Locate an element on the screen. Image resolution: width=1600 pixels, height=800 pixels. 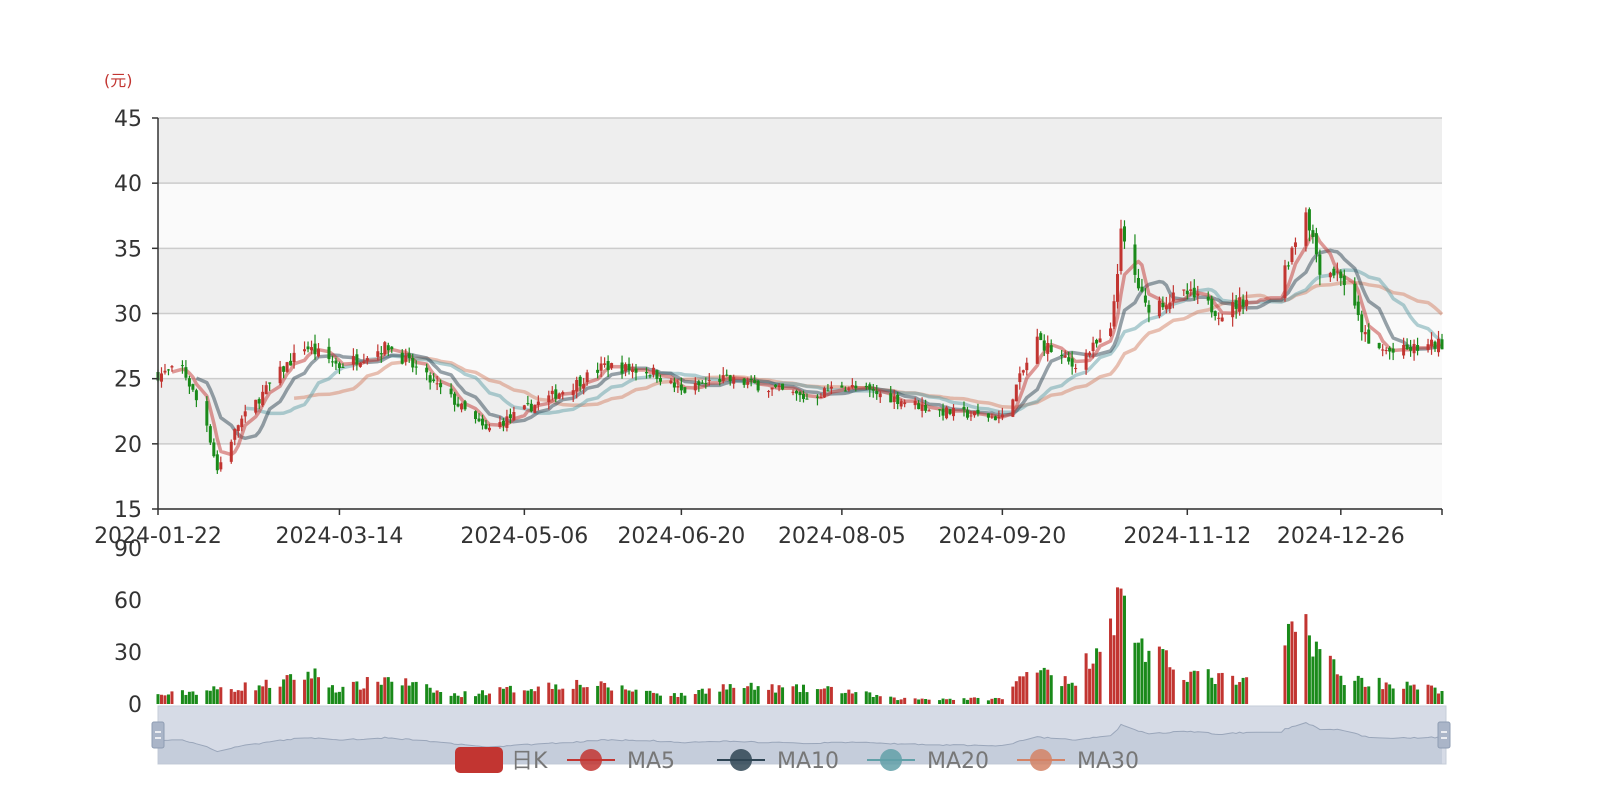
volume-bar-series is located at coordinates (800, 645).